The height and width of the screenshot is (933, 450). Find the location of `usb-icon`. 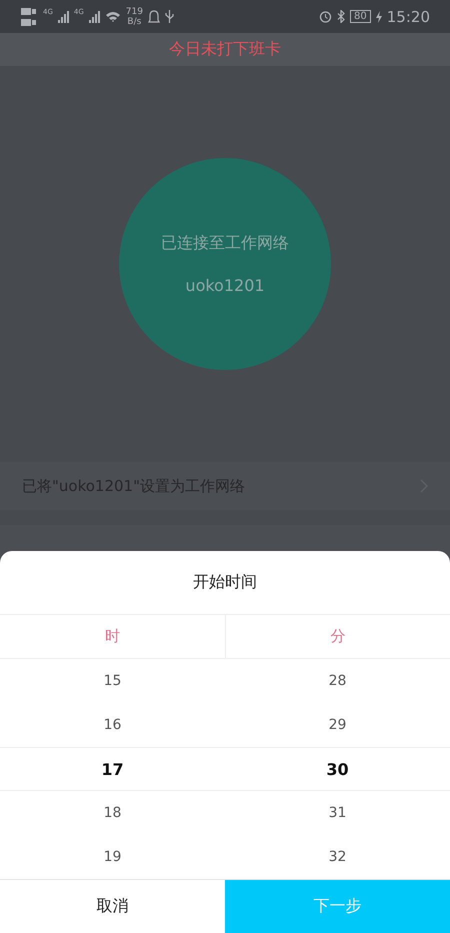

usb-icon is located at coordinates (169, 16).